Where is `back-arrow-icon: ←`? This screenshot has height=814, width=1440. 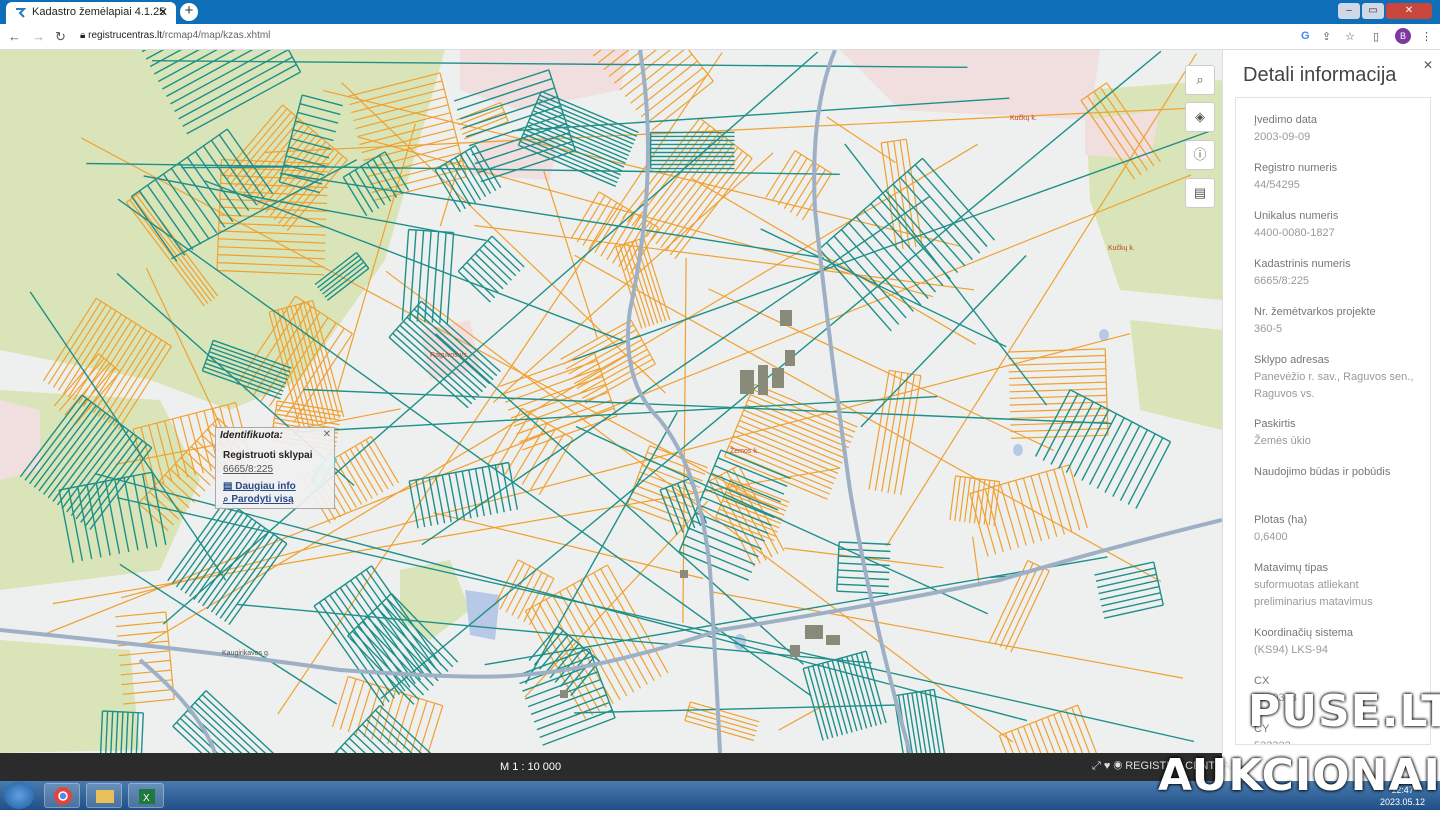
back-arrow-icon: ← is located at coordinates (14, 36).